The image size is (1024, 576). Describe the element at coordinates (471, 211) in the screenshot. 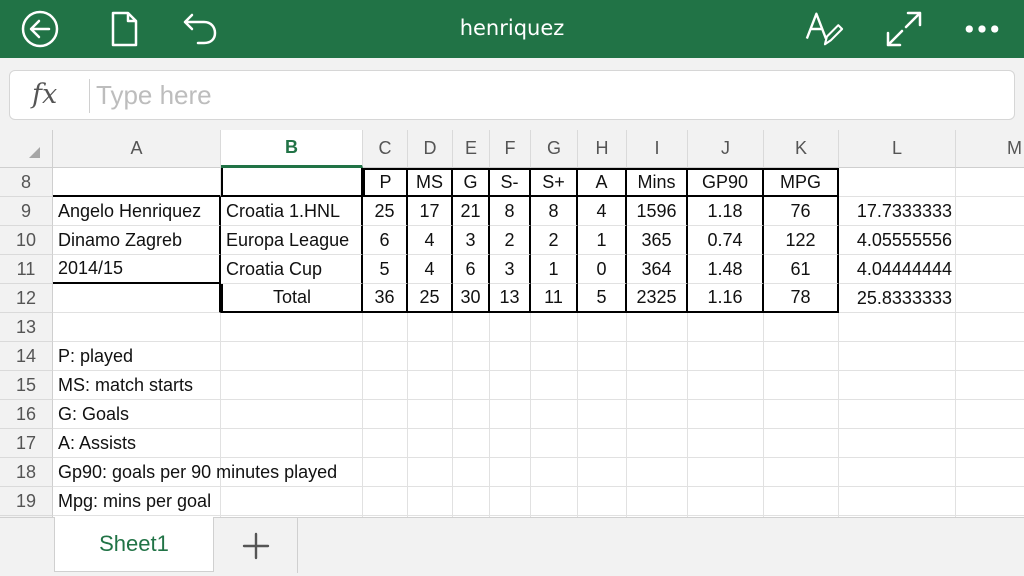

I see `cell-e9: 21` at that location.